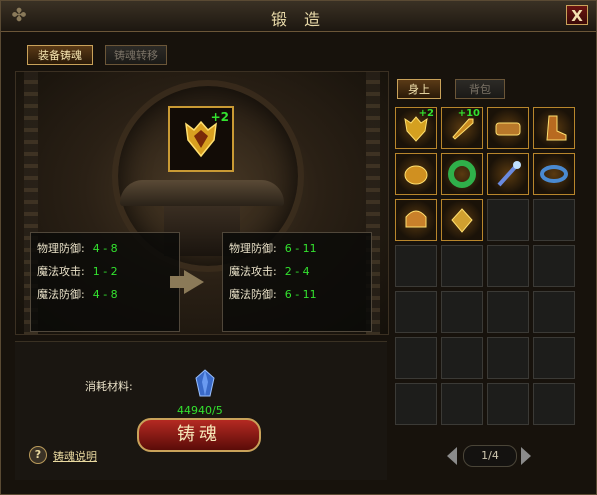 This screenshot has height=495, width=597. What do you see at coordinates (526, 456) in the screenshot?
I see `next-page-icon` at bounding box center [526, 456].